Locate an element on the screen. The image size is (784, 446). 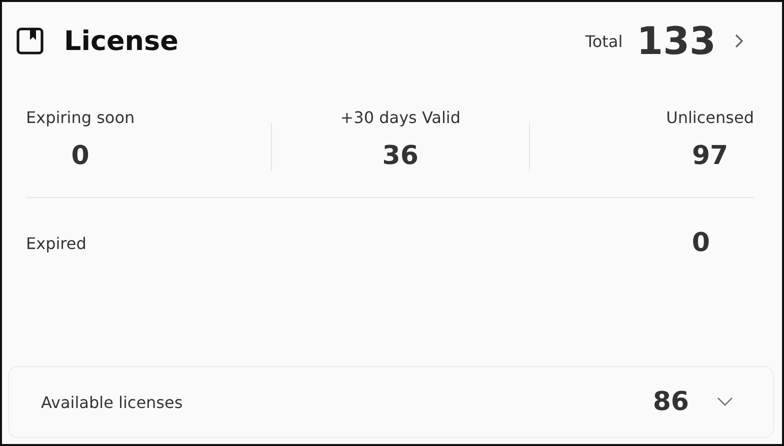
available-label: Available licenses is located at coordinates (112, 402).